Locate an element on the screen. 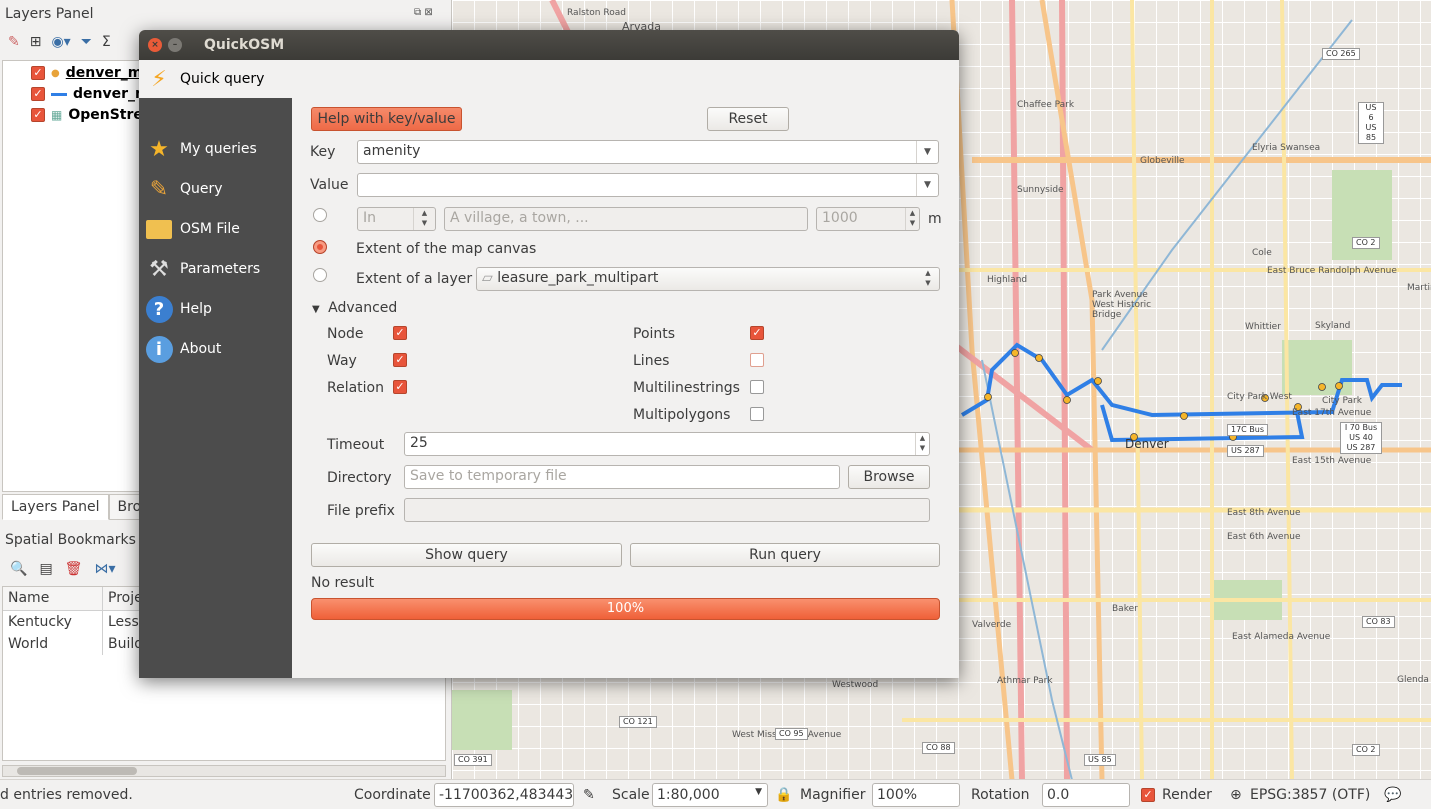  sidebar-item-help: ? Help is located at coordinates (215, 309).